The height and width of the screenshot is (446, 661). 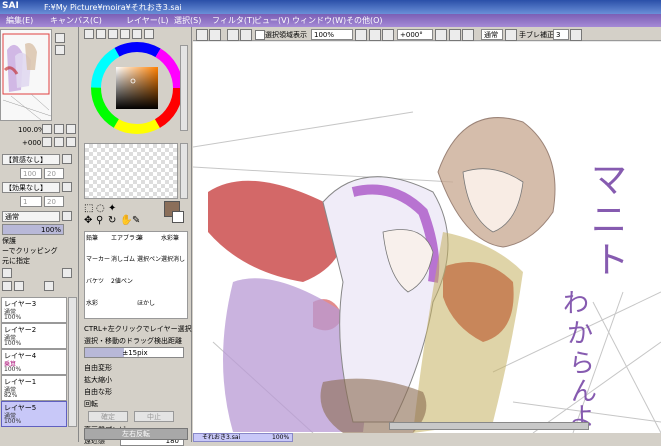 I want to click on menu-canvas: キャンバス(C), so click(x=76, y=20).